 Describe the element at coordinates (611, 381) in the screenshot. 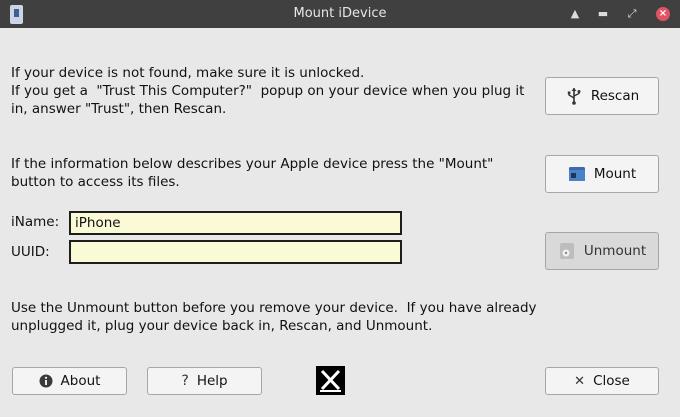

I see `close-label: Close` at that location.